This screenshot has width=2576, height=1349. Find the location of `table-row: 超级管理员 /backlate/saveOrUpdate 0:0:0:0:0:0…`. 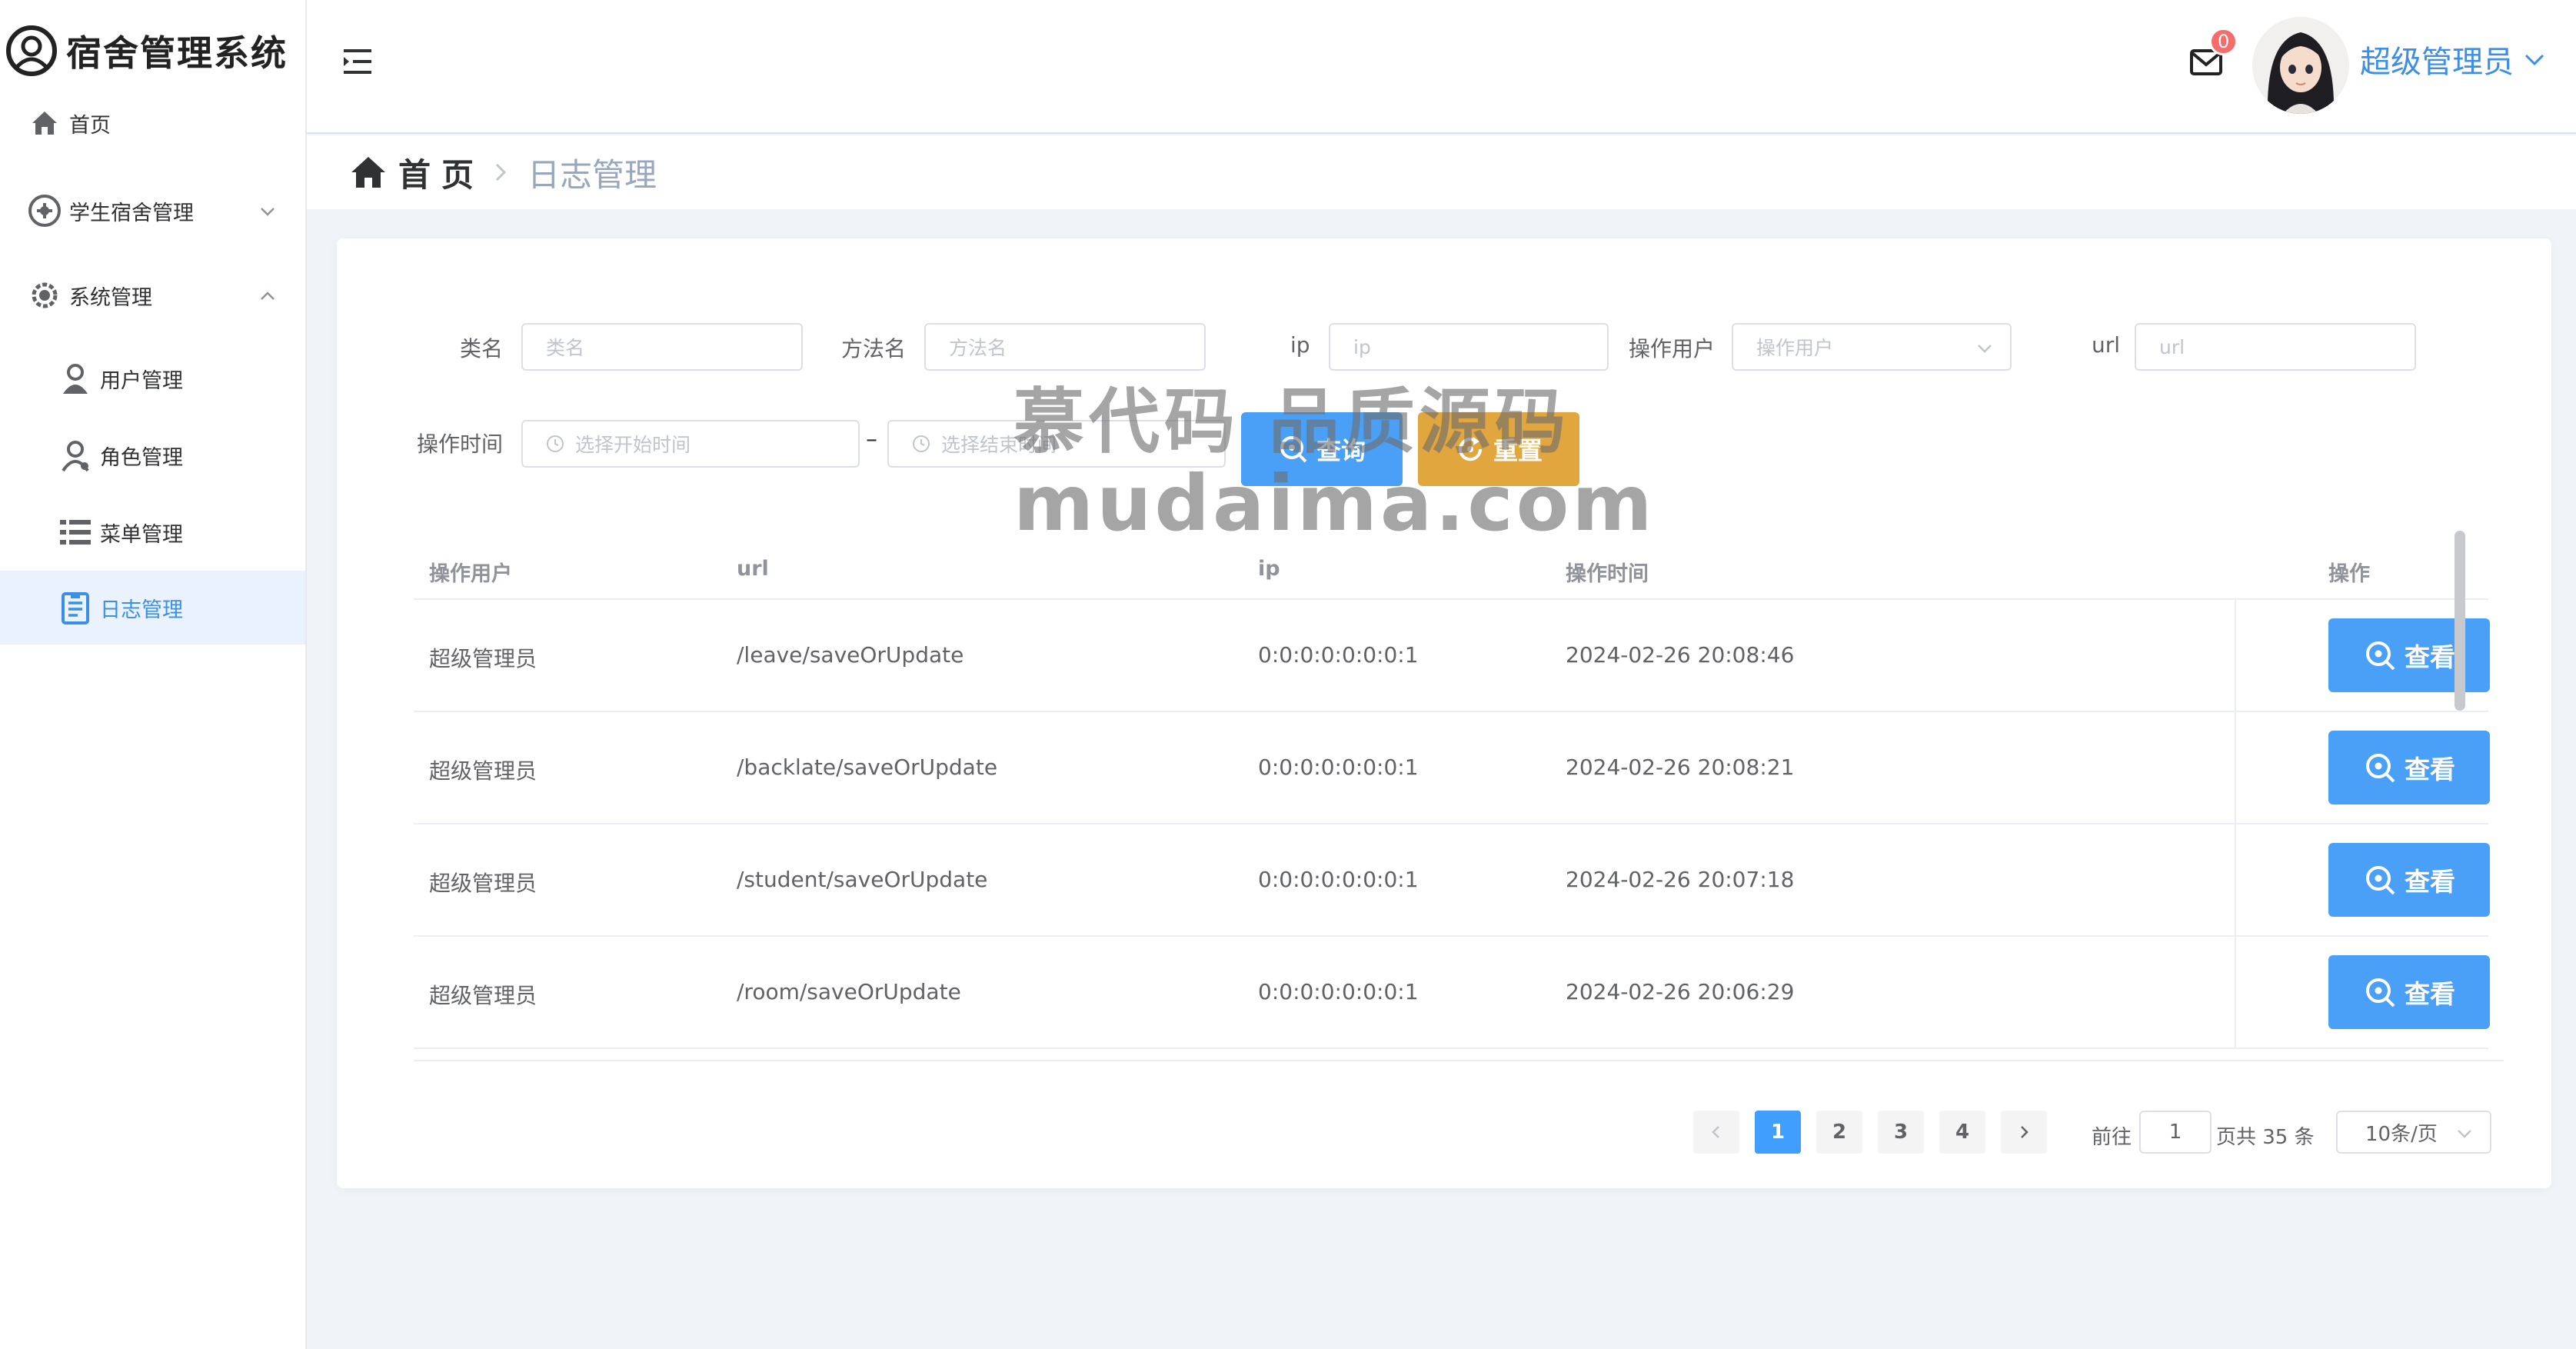

table-row: 超级管理员 /backlate/saveOrUpdate 0:0:0:0:0:0… is located at coordinates (1452, 768).